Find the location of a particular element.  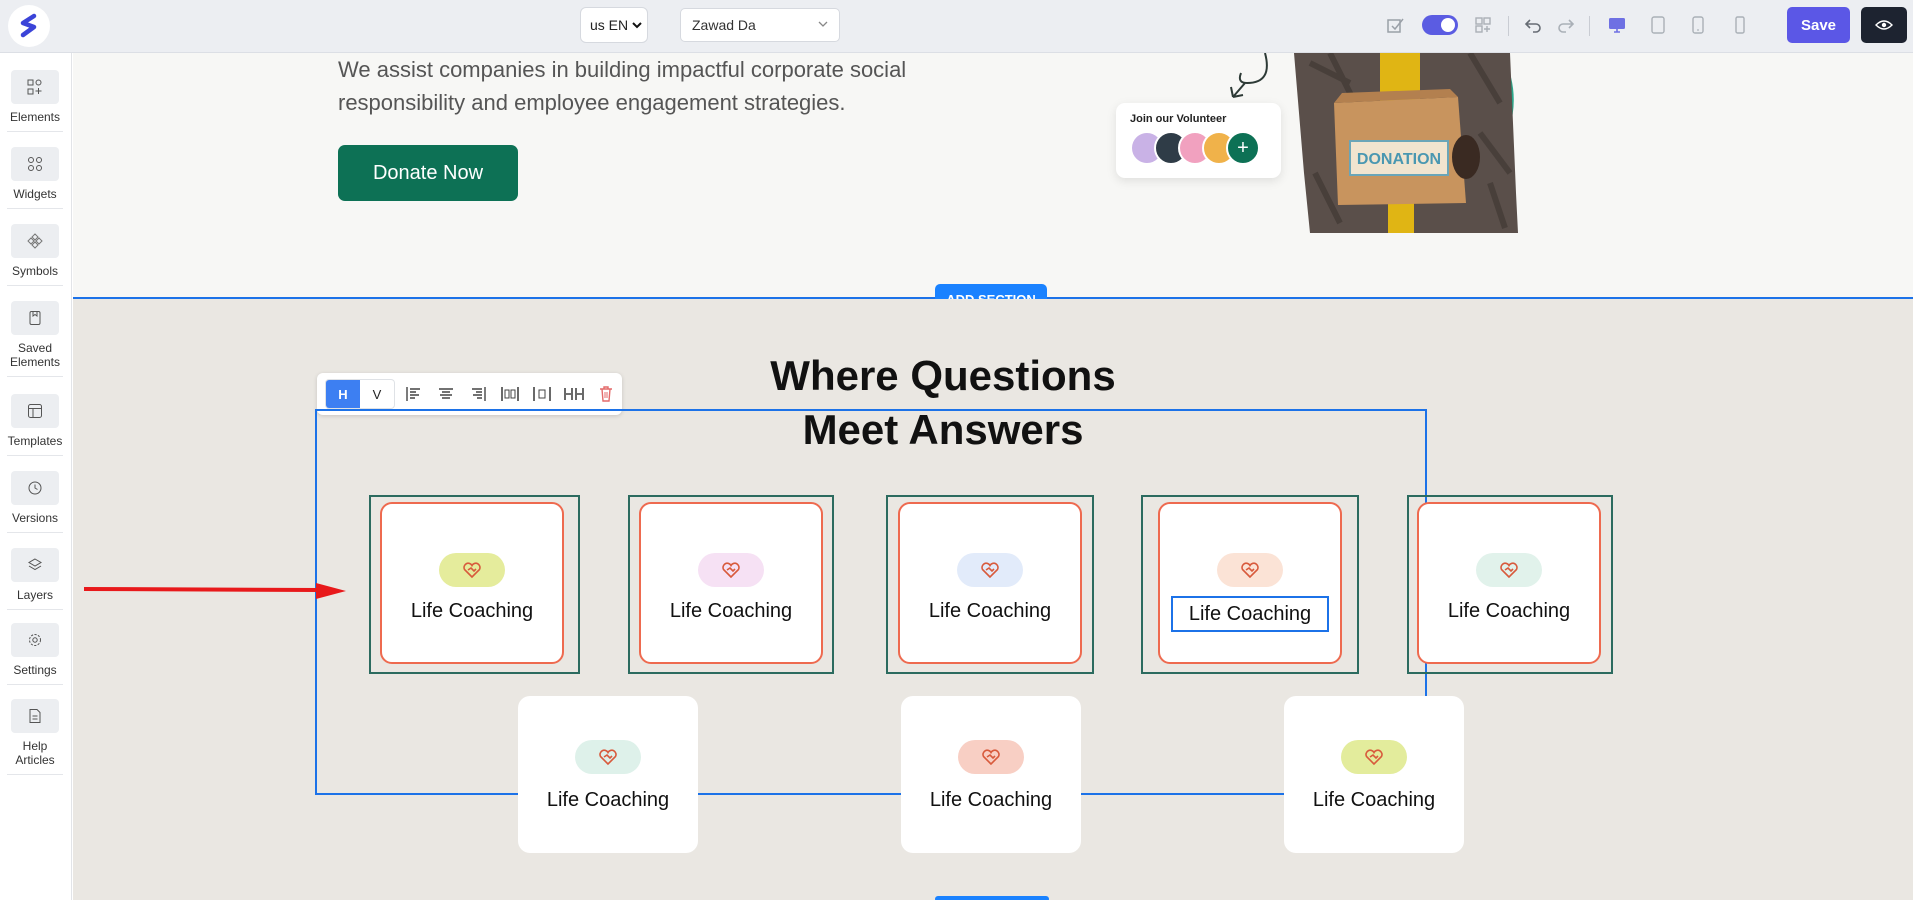

align-left-icon is located at coordinates (414, 394).